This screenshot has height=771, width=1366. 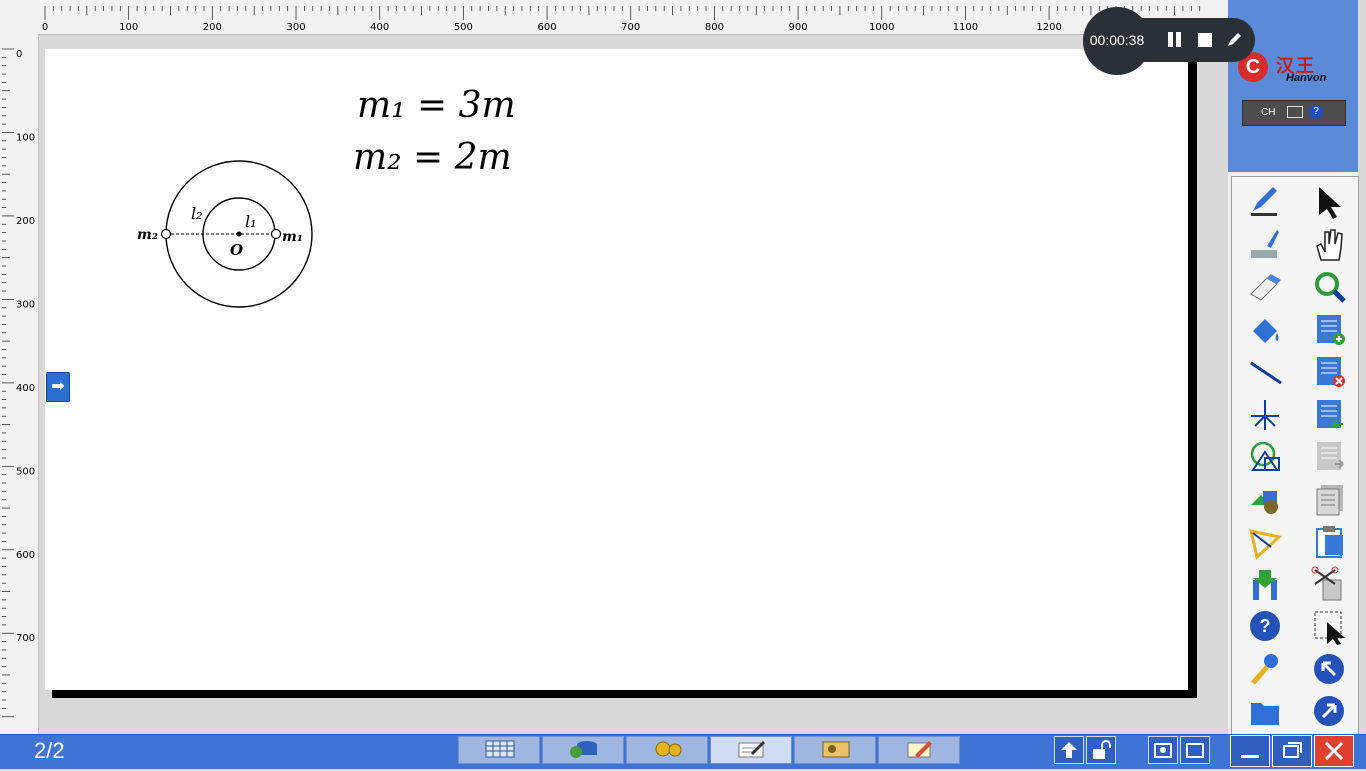 I want to click on pages-icon, so click(x=1329, y=499).